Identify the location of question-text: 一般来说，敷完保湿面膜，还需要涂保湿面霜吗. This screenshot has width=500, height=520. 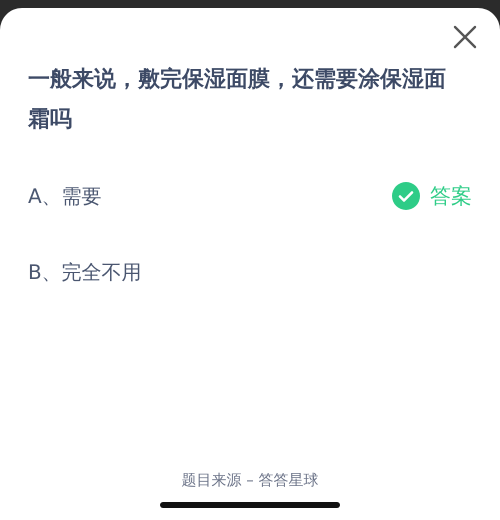
(237, 100).